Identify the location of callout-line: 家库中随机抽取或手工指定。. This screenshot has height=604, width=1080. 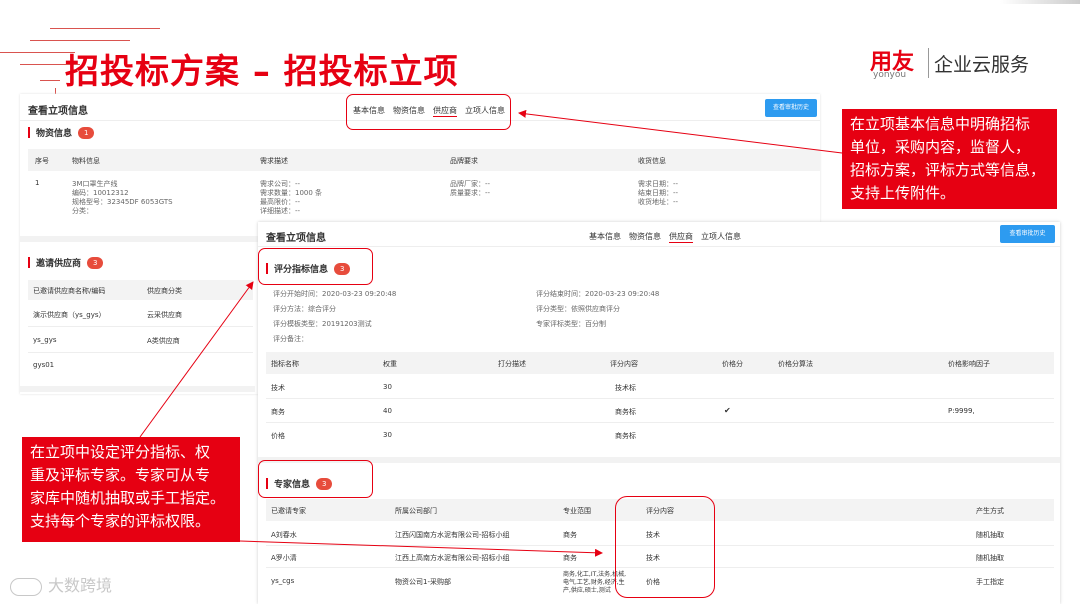
(128, 498).